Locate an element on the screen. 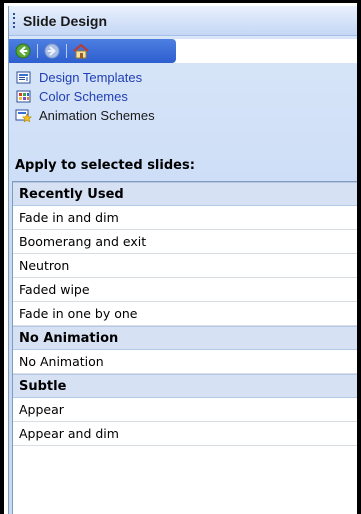  group-header: Subtle is located at coordinates (185, 386).